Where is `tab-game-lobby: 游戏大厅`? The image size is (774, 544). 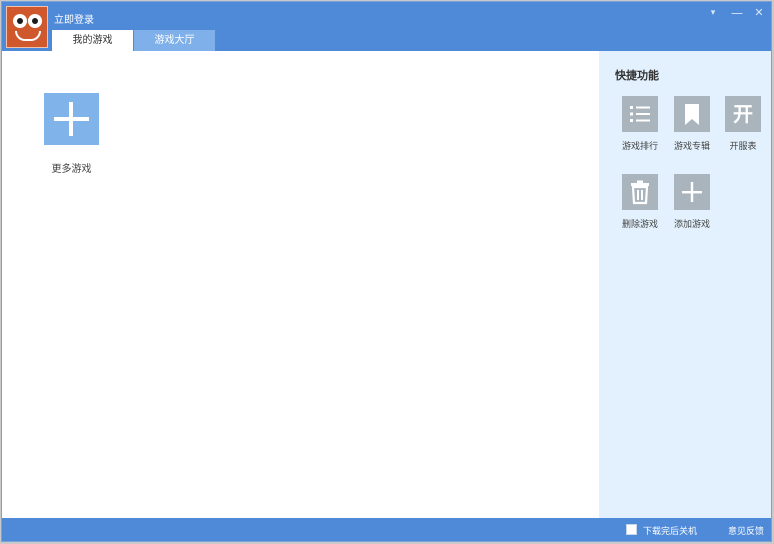
tab-game-lobby: 游戏大厅 is located at coordinates (174, 40).